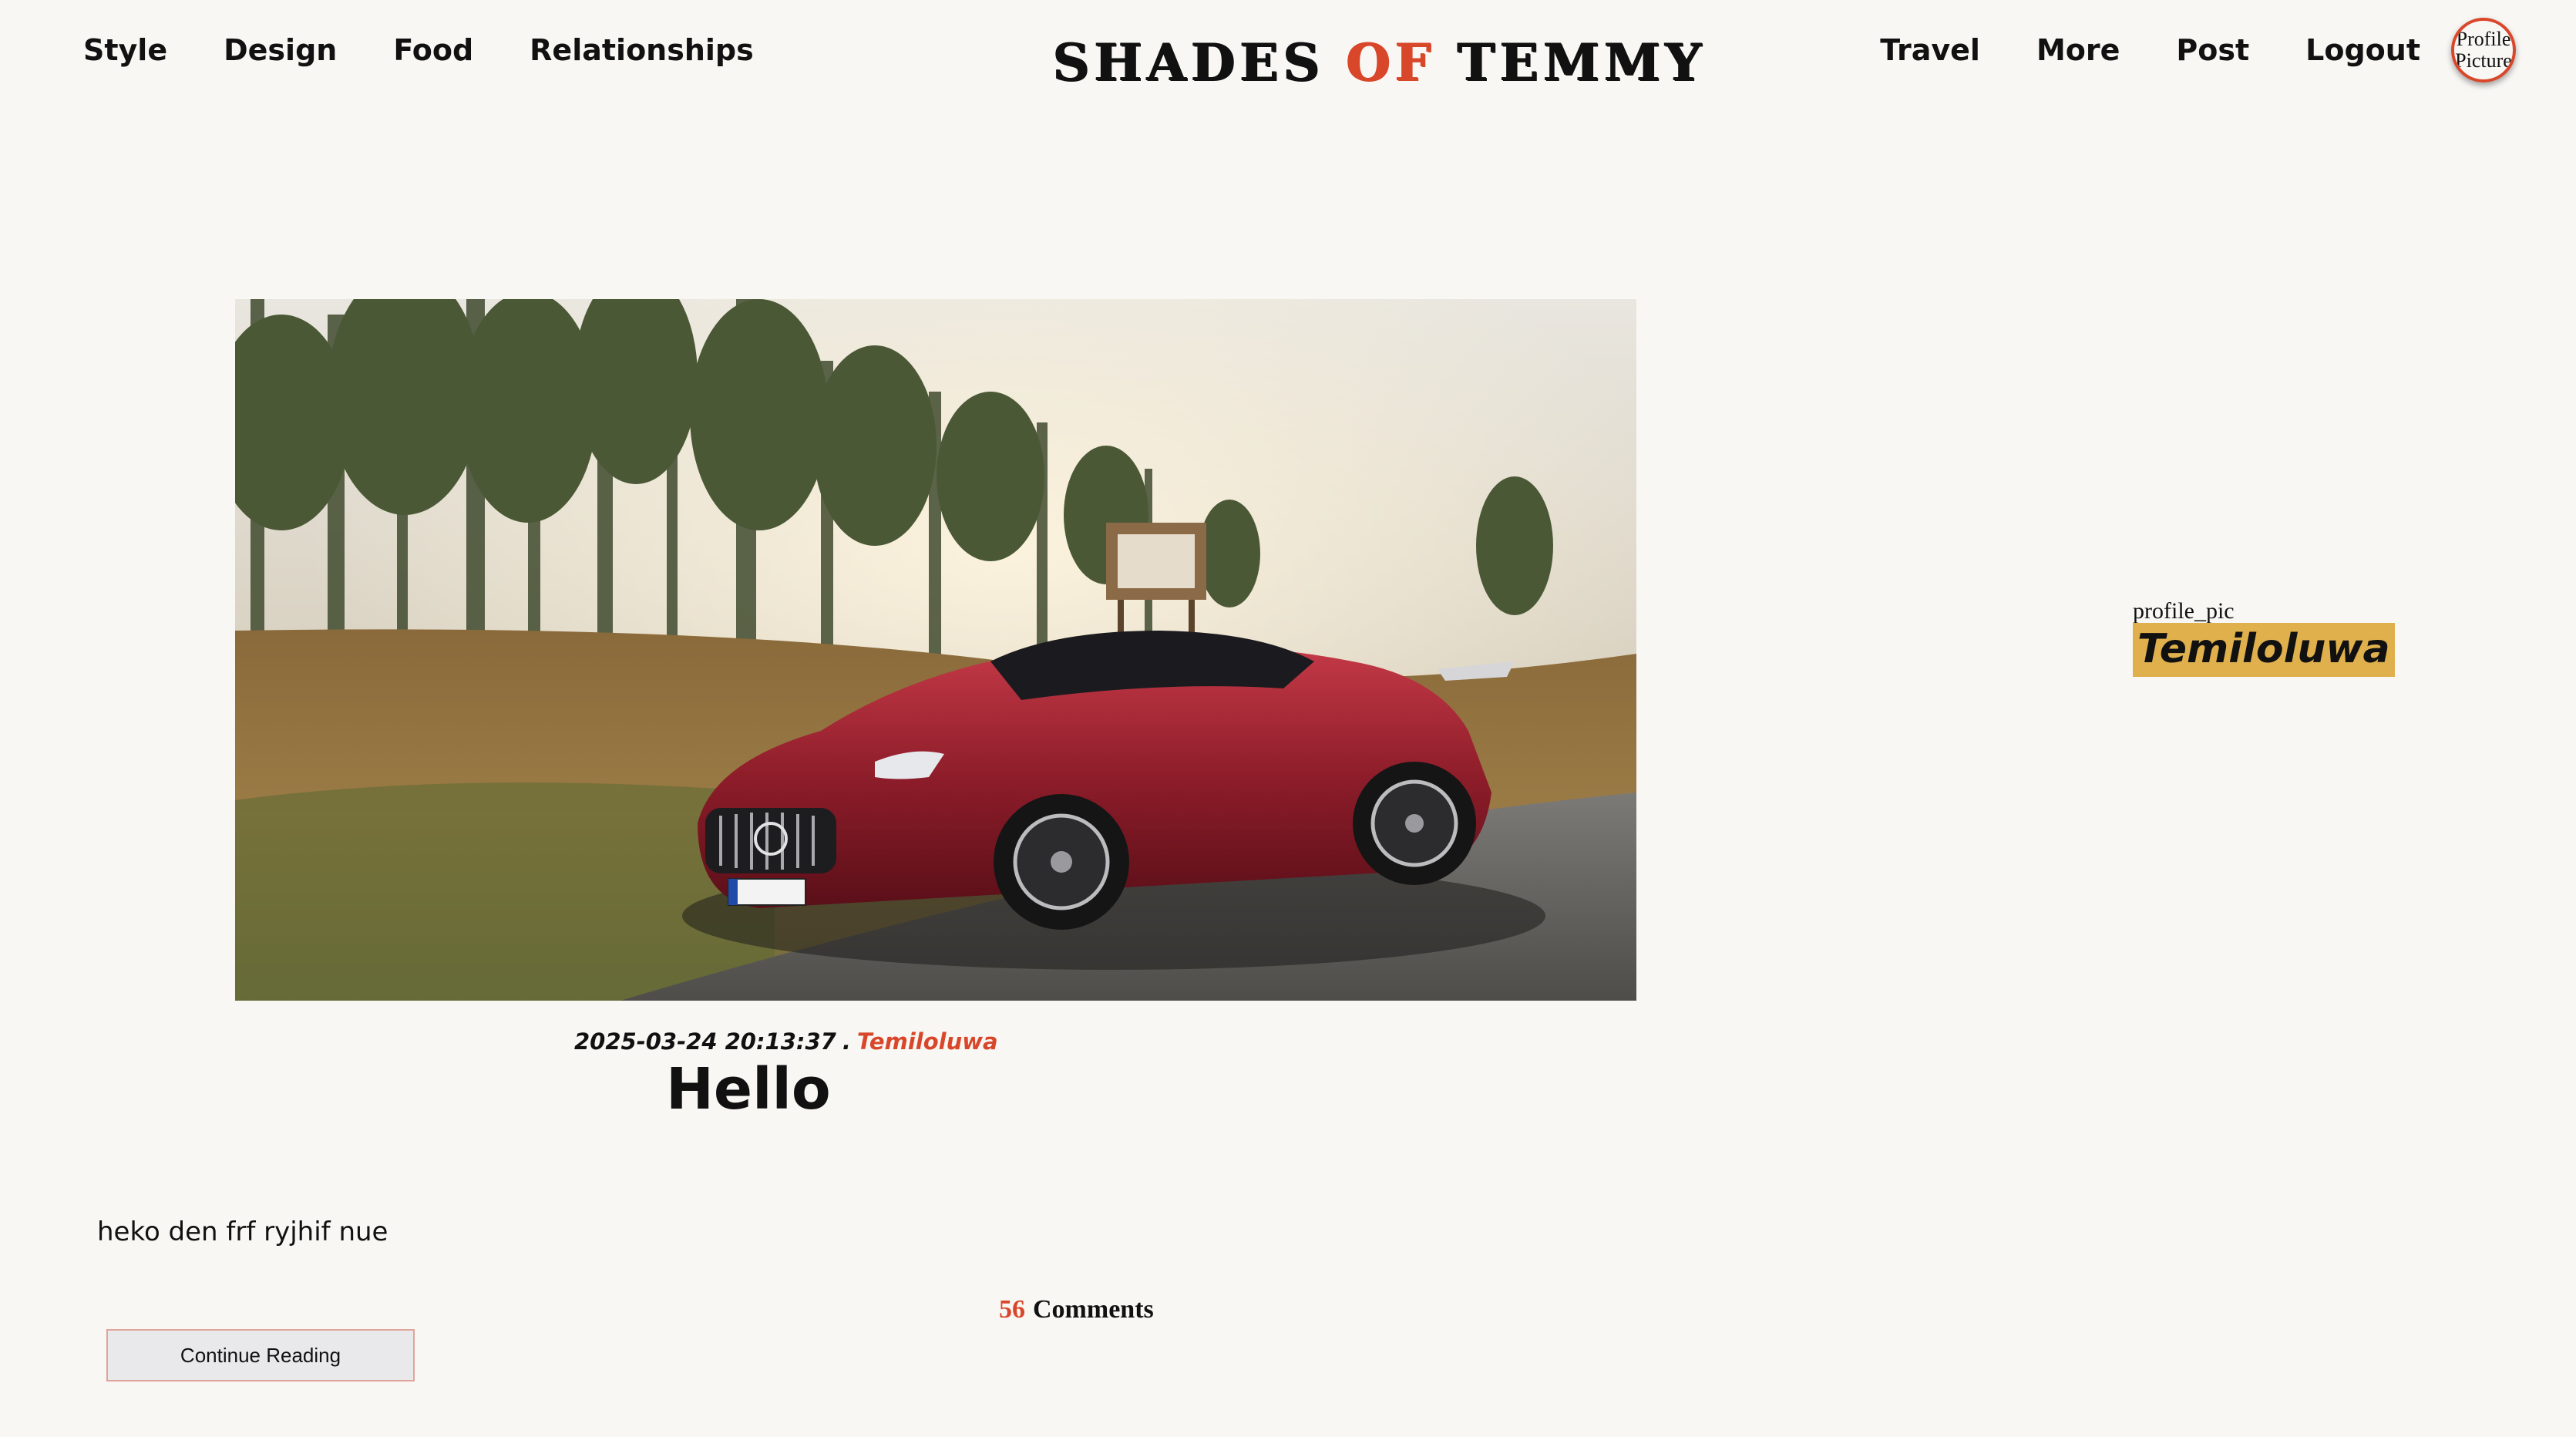 Image resolution: width=2576 pixels, height=1437 pixels. I want to click on nav-link-more: More, so click(2078, 50).